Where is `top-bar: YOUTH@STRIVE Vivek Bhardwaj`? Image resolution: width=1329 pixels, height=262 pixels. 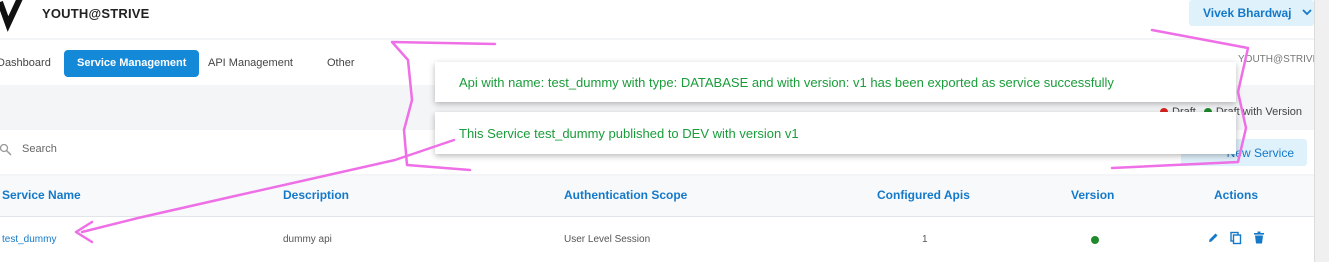
top-bar: YOUTH@STRIVE Vivek Bhardwaj is located at coordinates (657, 19).